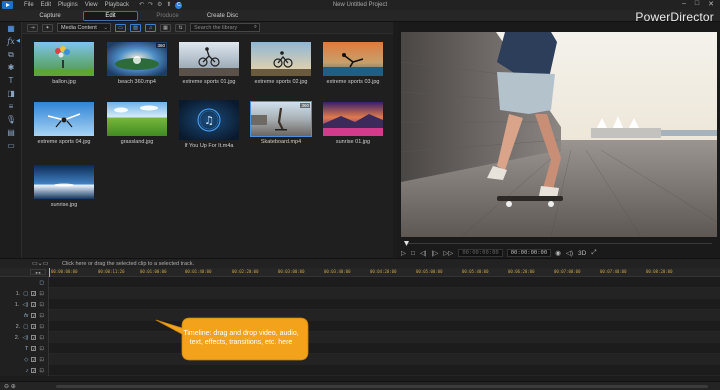  I want to click on volume-icon: ◁), so click(569, 253).